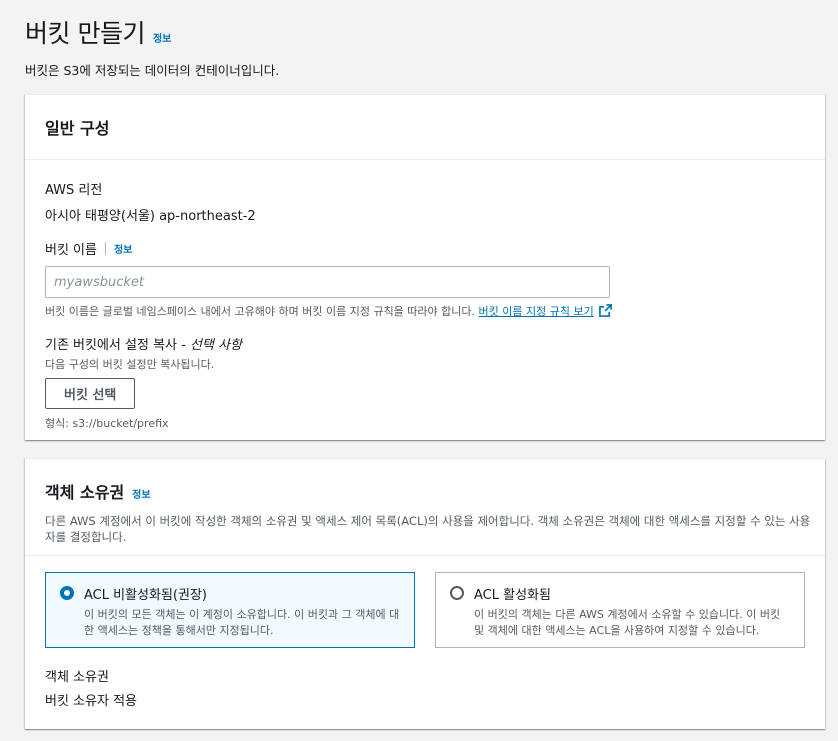  Describe the element at coordinates (85, 33) in the screenshot. I see `page-title: 버킷 만들기` at that location.